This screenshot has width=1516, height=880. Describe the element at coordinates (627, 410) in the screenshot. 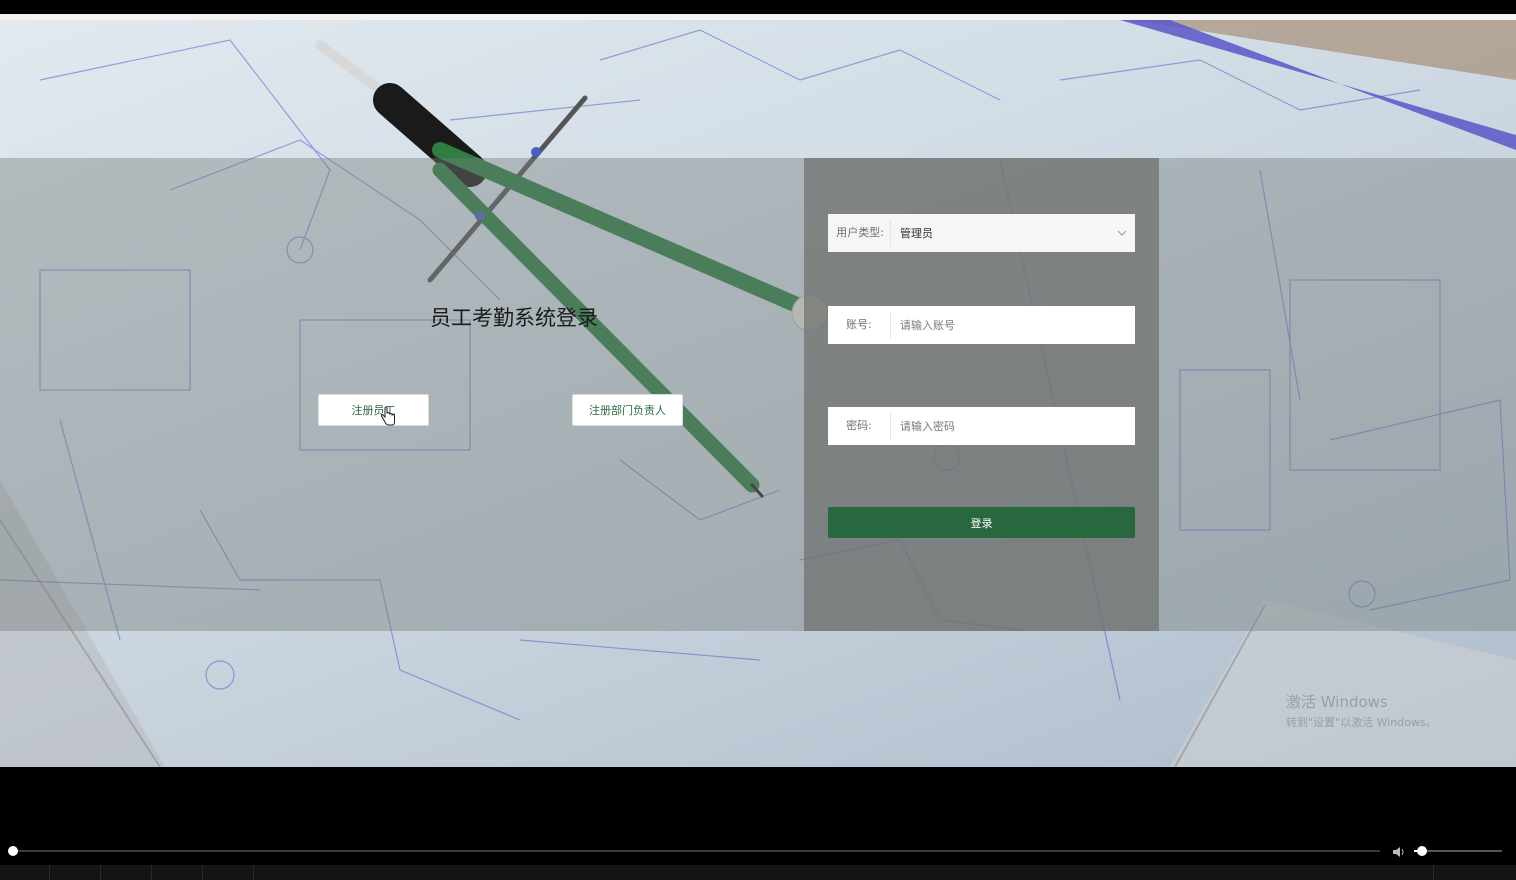

I see `register-manager-button: 注册部门负责人` at that location.